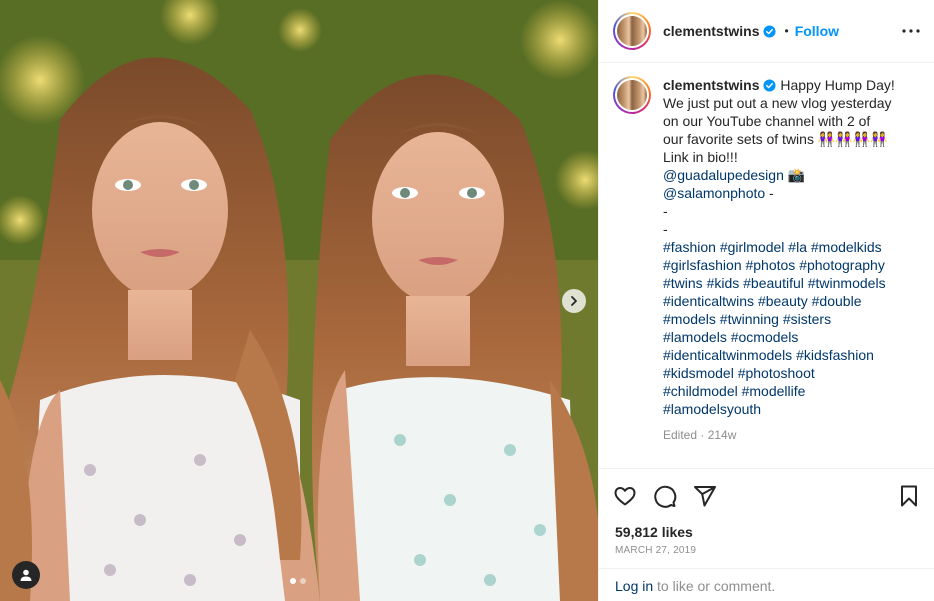 Image resolution: width=934 pixels, height=601 pixels. What do you see at coordinates (714, 193) in the screenshot?
I see `mention-link: @salamonphoto` at bounding box center [714, 193].